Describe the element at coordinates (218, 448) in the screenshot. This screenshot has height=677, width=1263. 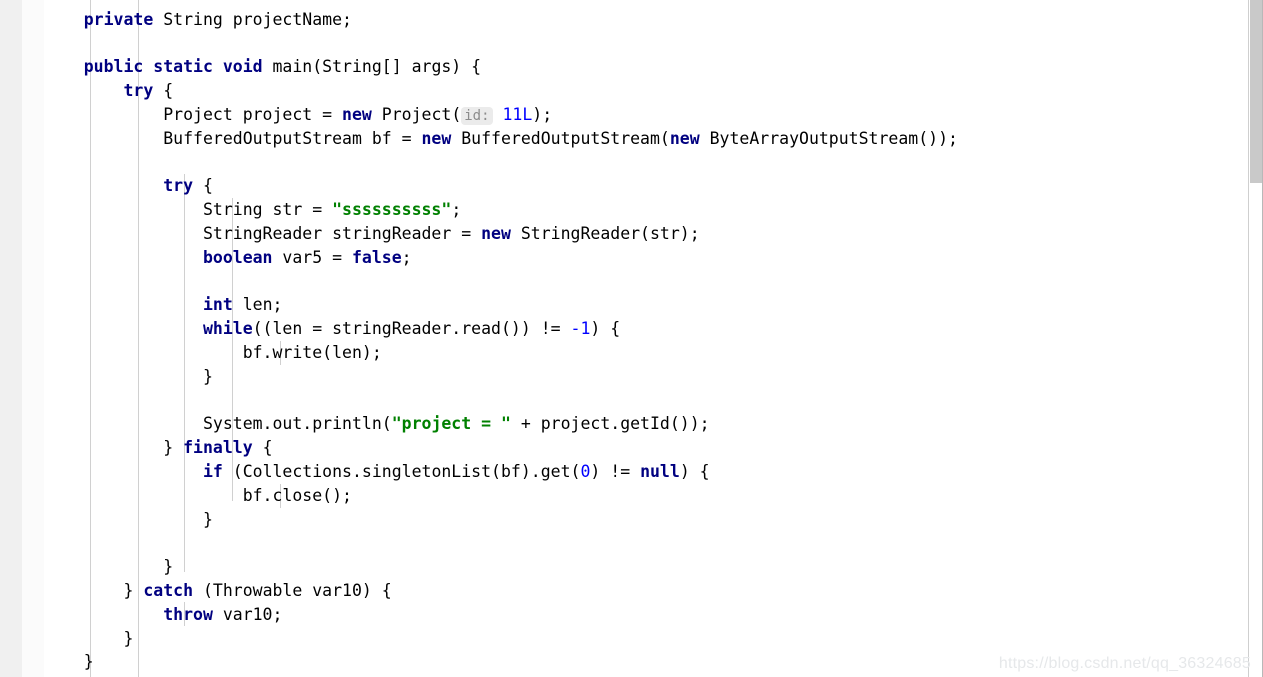
I see `code-token: finally` at that location.